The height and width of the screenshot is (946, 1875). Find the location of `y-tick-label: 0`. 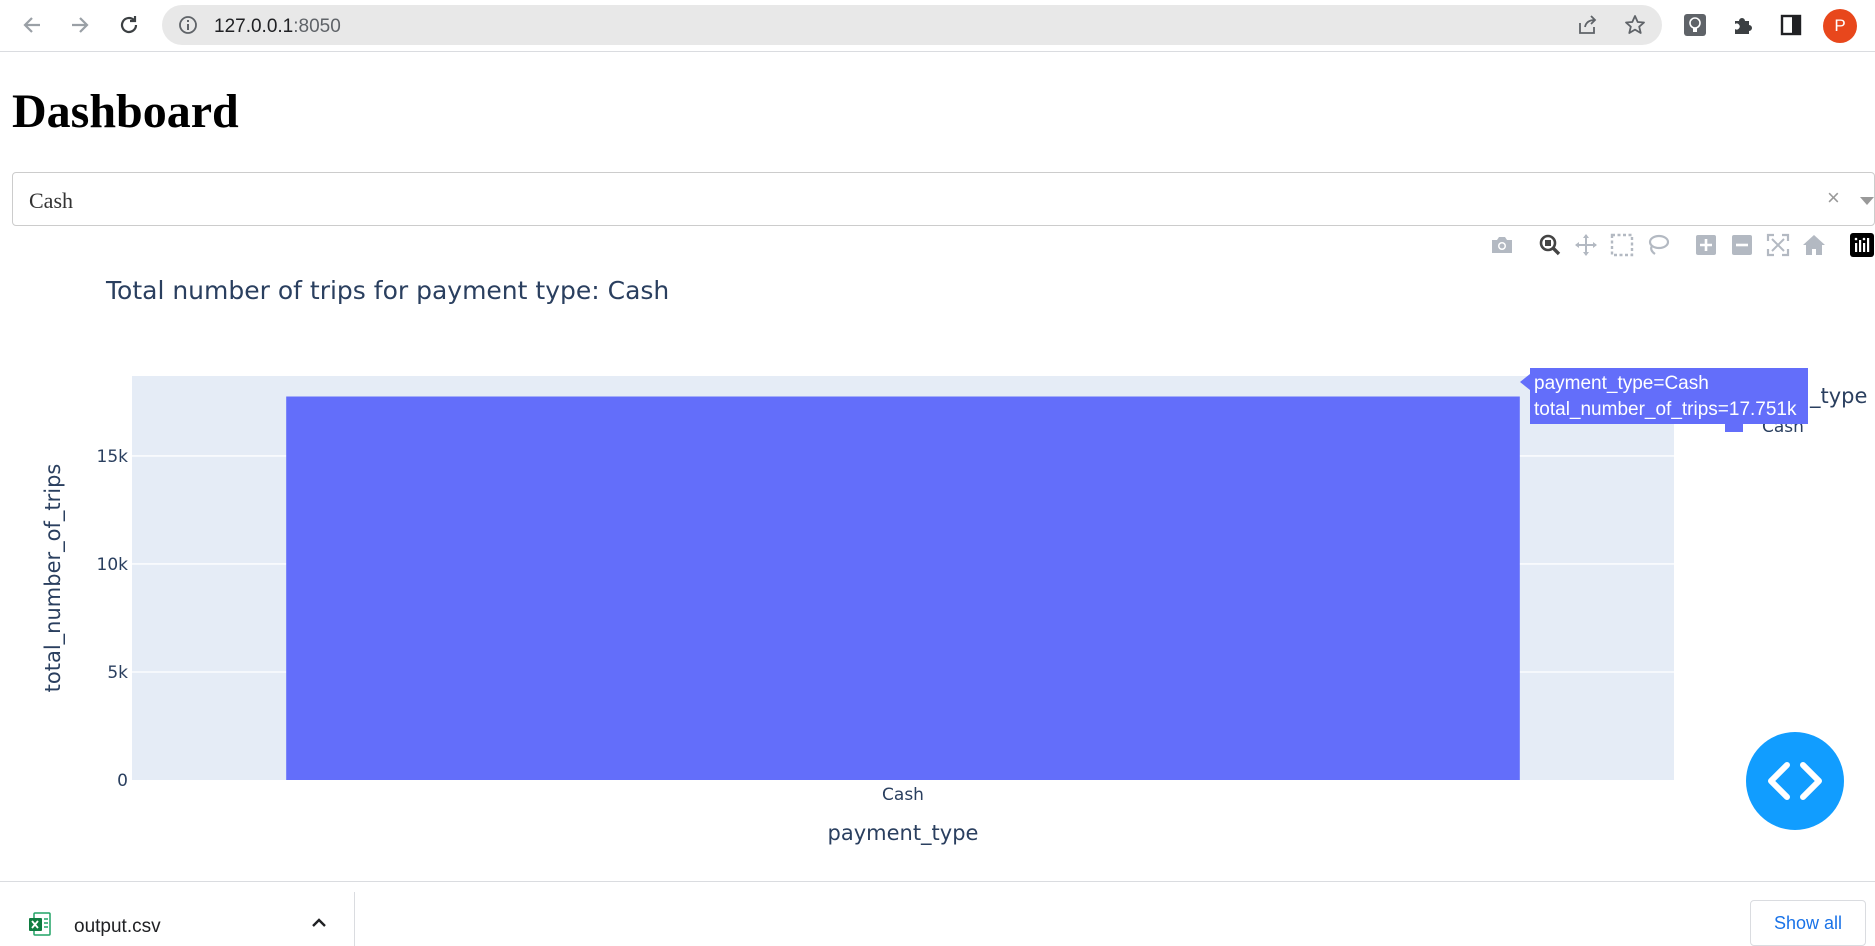

y-tick-label: 0 is located at coordinates (122, 781).